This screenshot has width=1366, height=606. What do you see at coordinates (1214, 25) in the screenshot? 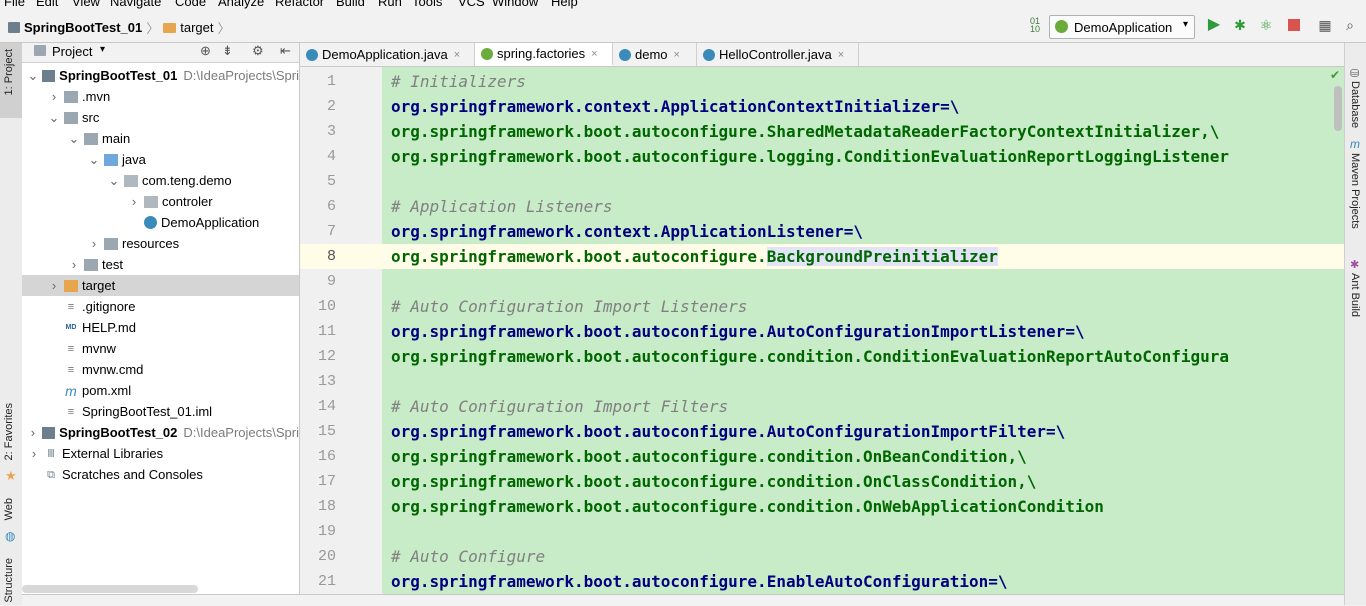
I see `run-icon: ▶` at bounding box center [1214, 25].